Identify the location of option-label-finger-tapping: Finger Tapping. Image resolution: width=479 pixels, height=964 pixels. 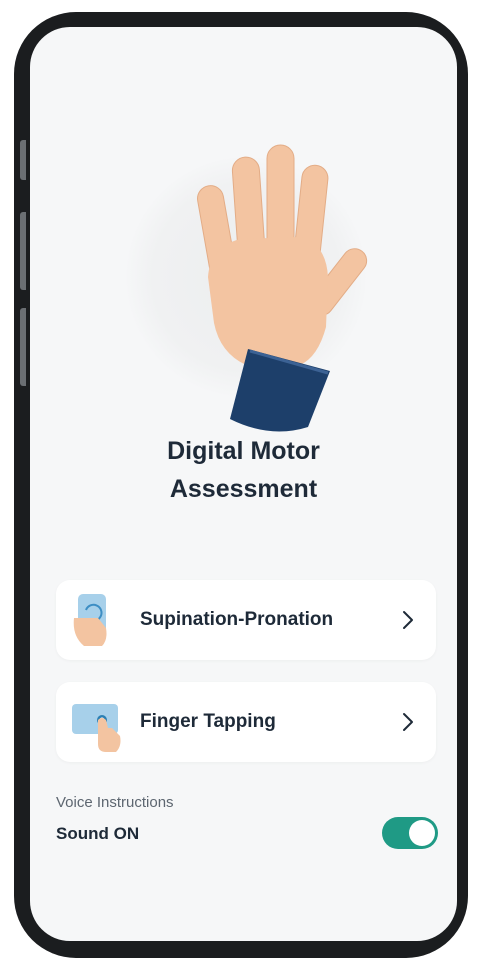
(208, 721).